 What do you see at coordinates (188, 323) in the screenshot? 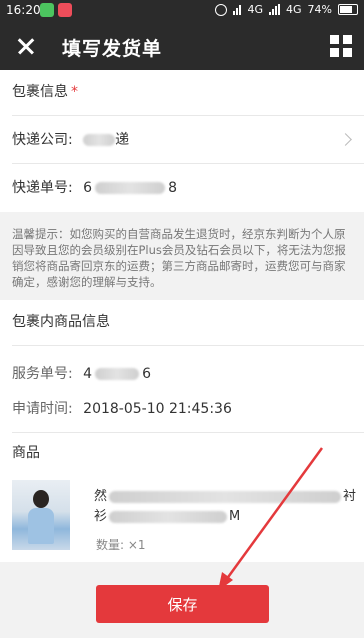
I see `package-contents-heading-row: 包裹内商品信息` at bounding box center [188, 323].